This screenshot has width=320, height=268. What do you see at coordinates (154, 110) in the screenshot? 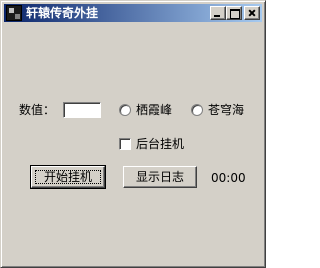
I see `radio-label-qixiafeng: 栖霞峰` at bounding box center [154, 110].